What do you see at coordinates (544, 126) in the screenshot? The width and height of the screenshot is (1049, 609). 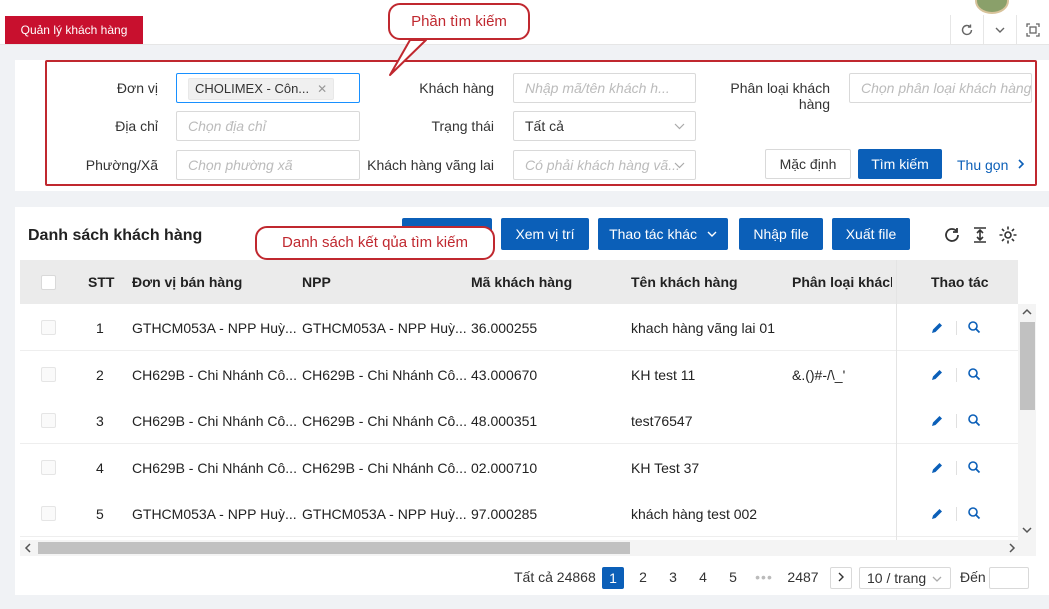 I see `status-value: Tất cả` at bounding box center [544, 126].